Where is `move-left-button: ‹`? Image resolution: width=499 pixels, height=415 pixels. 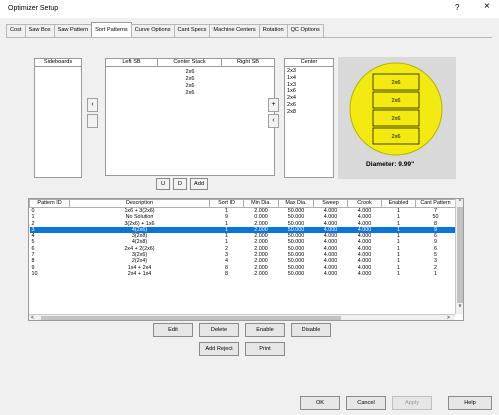
move-left-button: ‹ is located at coordinates (92, 105).